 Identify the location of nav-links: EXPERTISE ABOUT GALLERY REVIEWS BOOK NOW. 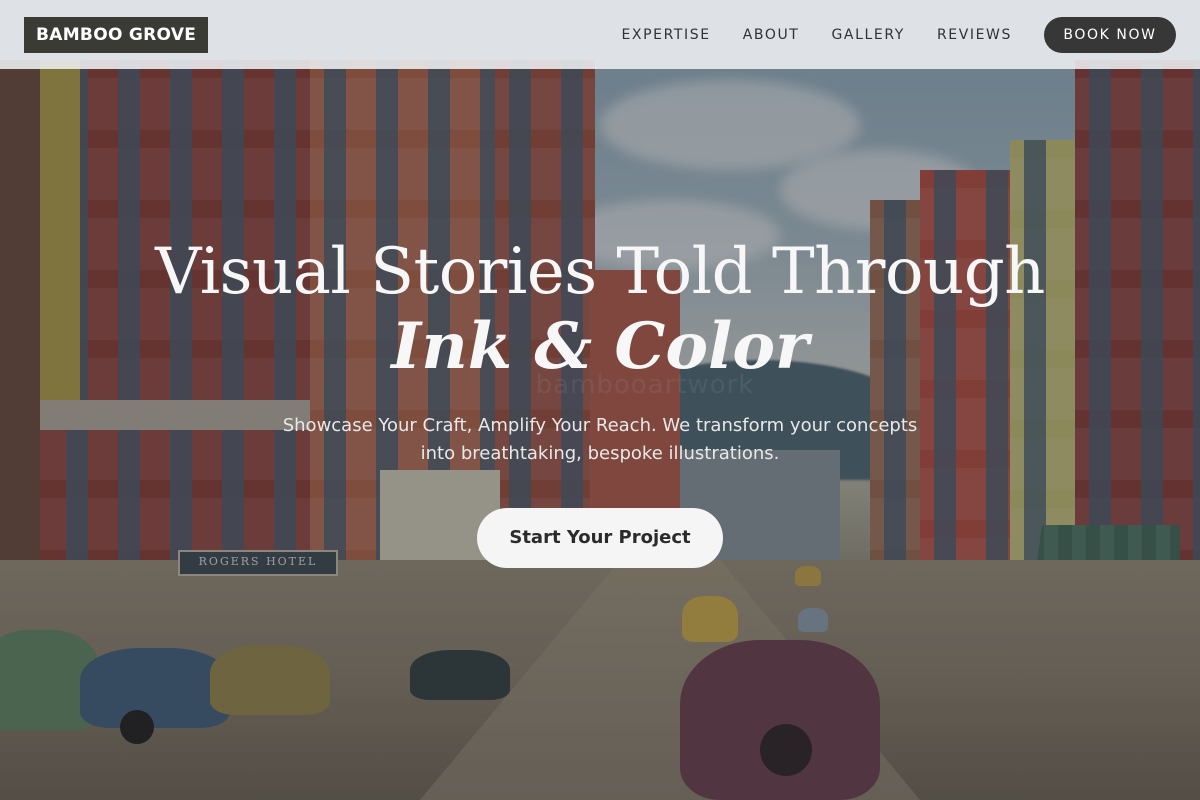
(898, 34).